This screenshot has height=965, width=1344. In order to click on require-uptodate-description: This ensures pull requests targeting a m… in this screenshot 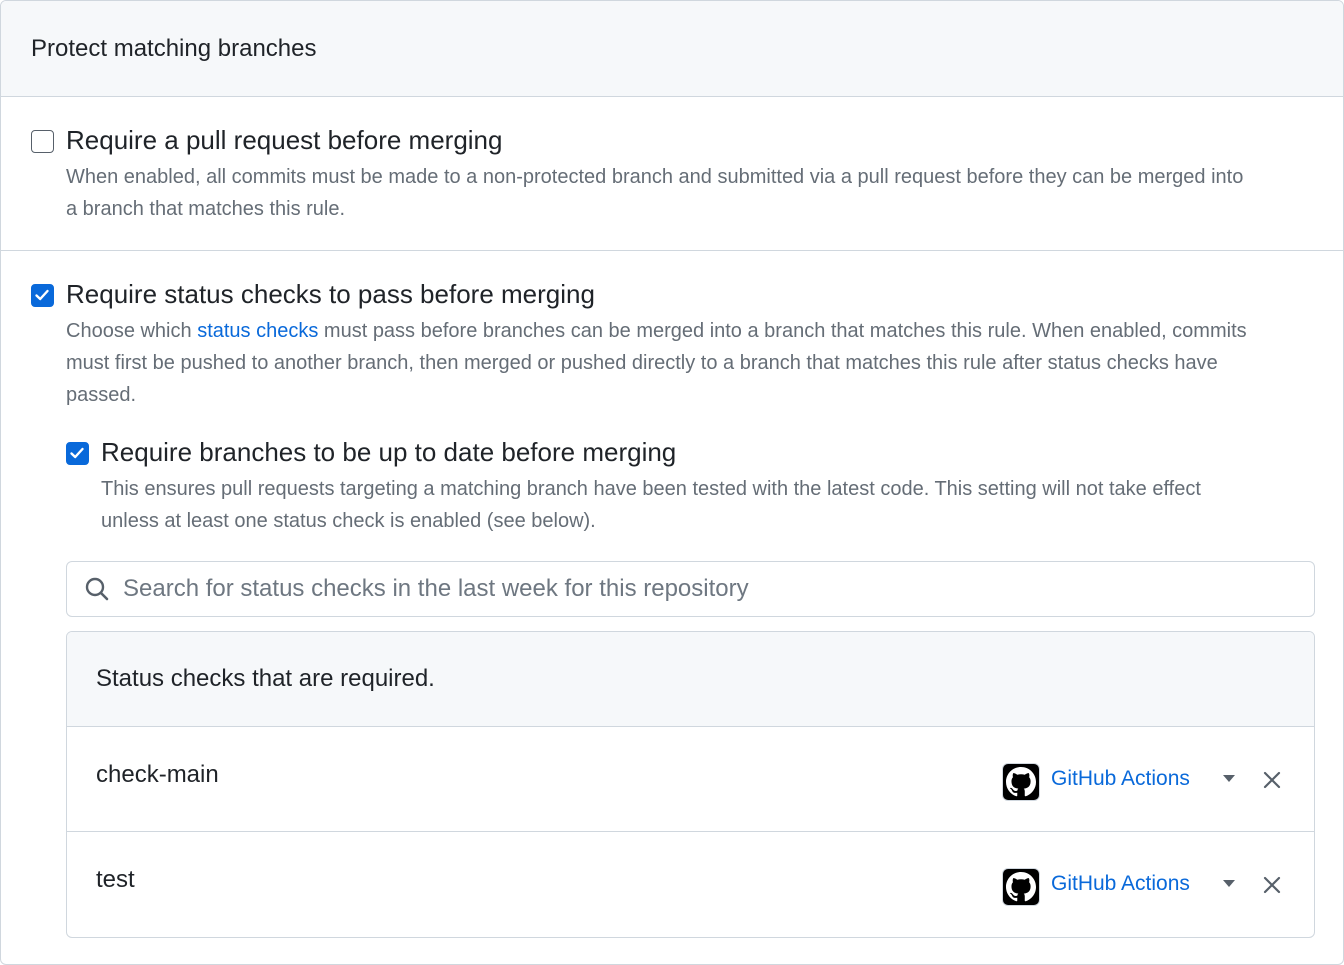, I will do `click(711, 505)`.